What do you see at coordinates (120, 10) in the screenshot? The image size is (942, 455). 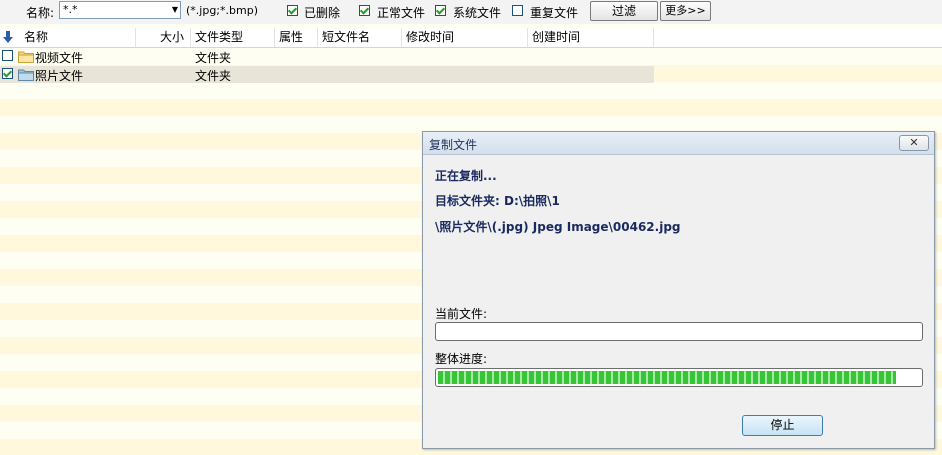 I see `name-filter-combo: *.* ▼` at bounding box center [120, 10].